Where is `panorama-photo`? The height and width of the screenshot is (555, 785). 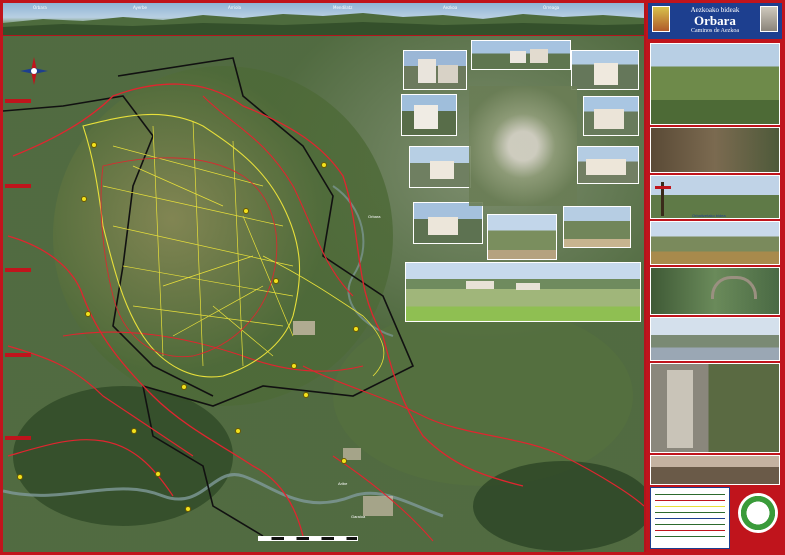 panorama-photo is located at coordinates (523, 292).